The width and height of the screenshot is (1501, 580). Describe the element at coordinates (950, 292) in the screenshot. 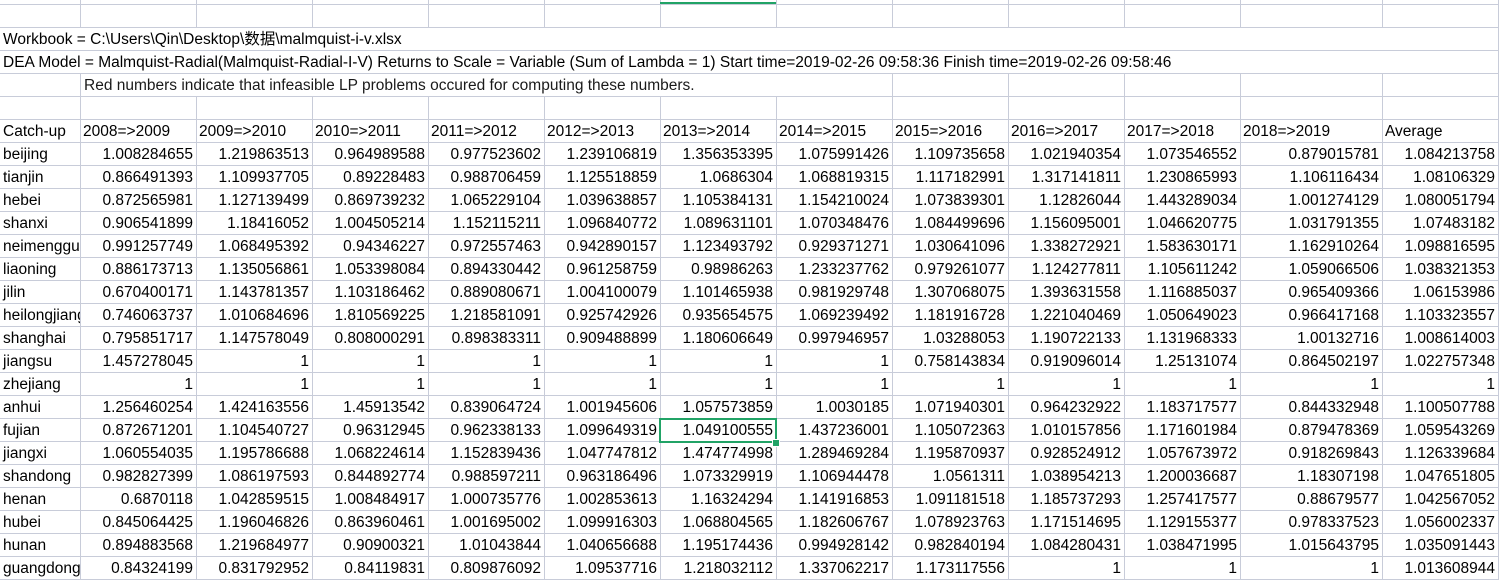

I see `value-cell: 1.307068075` at that location.